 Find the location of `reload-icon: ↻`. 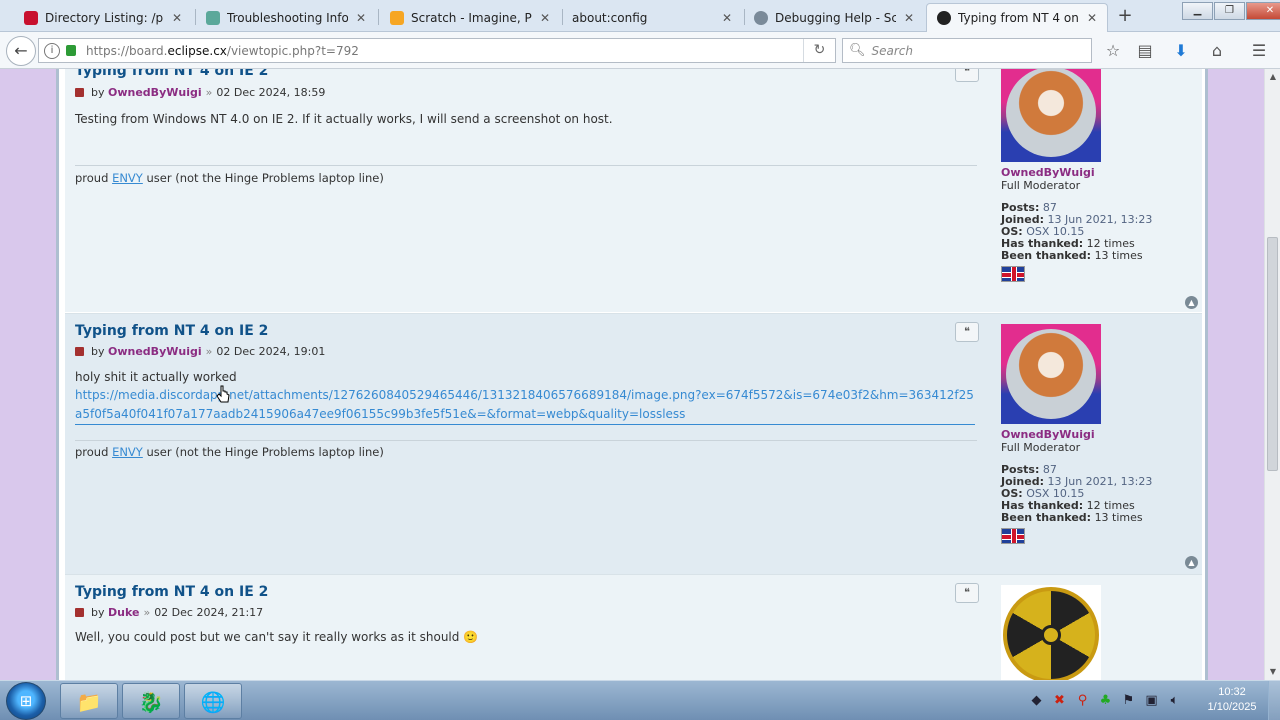

reload-icon: ↻ is located at coordinates (819, 50).